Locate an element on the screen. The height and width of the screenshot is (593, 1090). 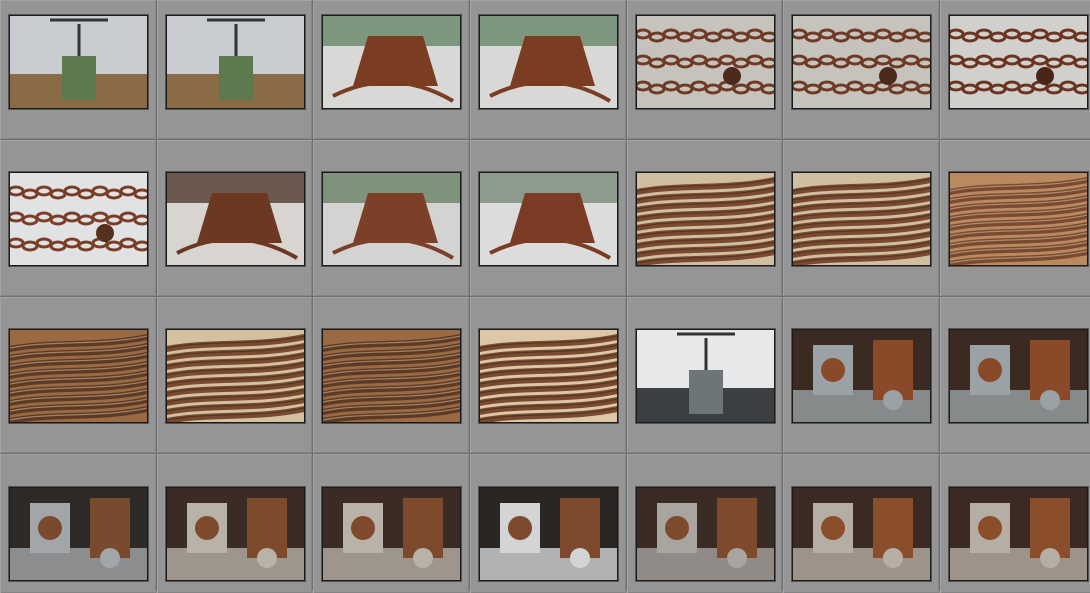
photo-chain-loop-snow is located at coordinates (1018, 62).